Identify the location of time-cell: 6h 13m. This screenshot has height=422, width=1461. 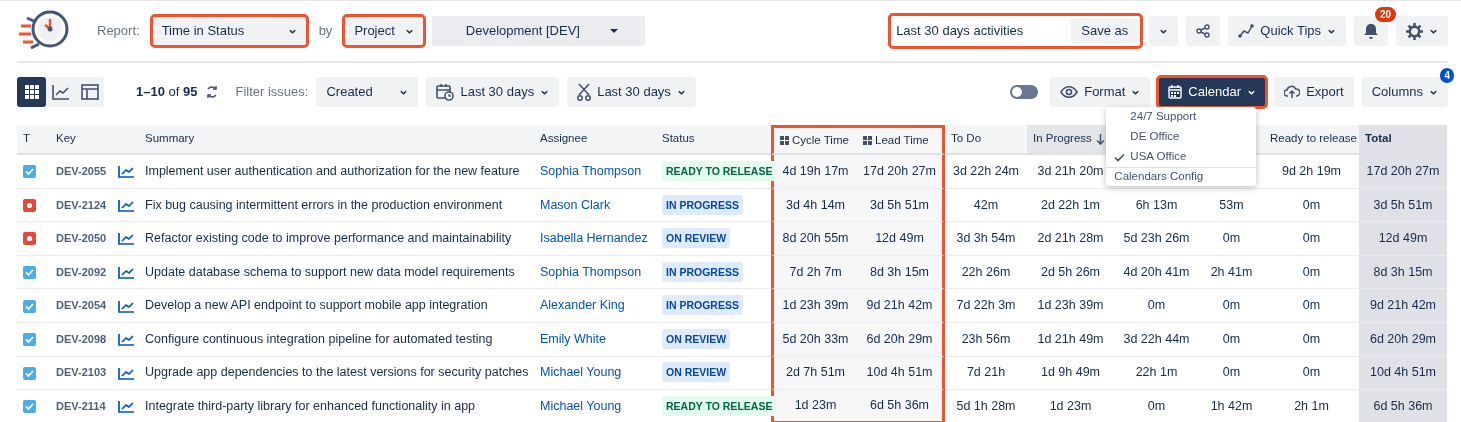
(1156, 205).